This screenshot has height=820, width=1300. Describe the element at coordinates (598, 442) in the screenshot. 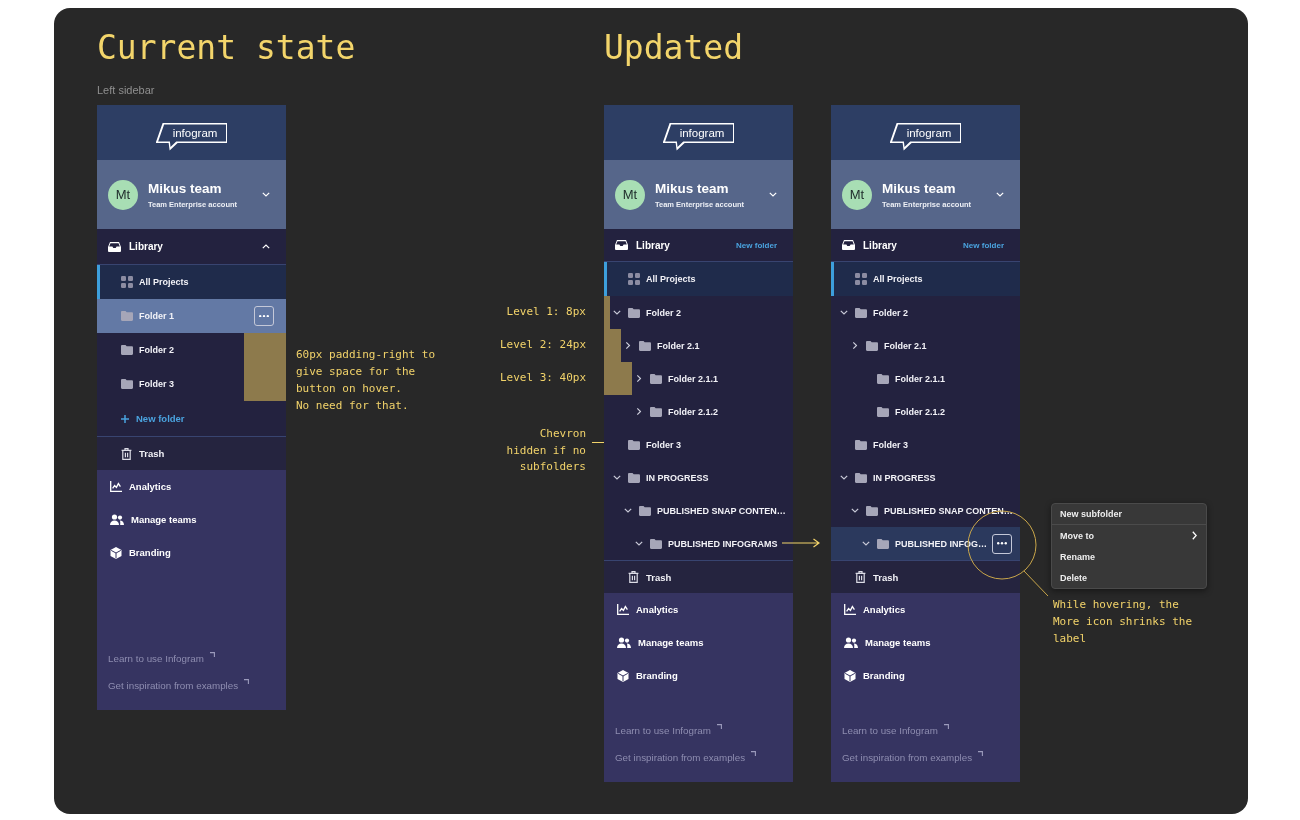

I see `leader-line` at that location.